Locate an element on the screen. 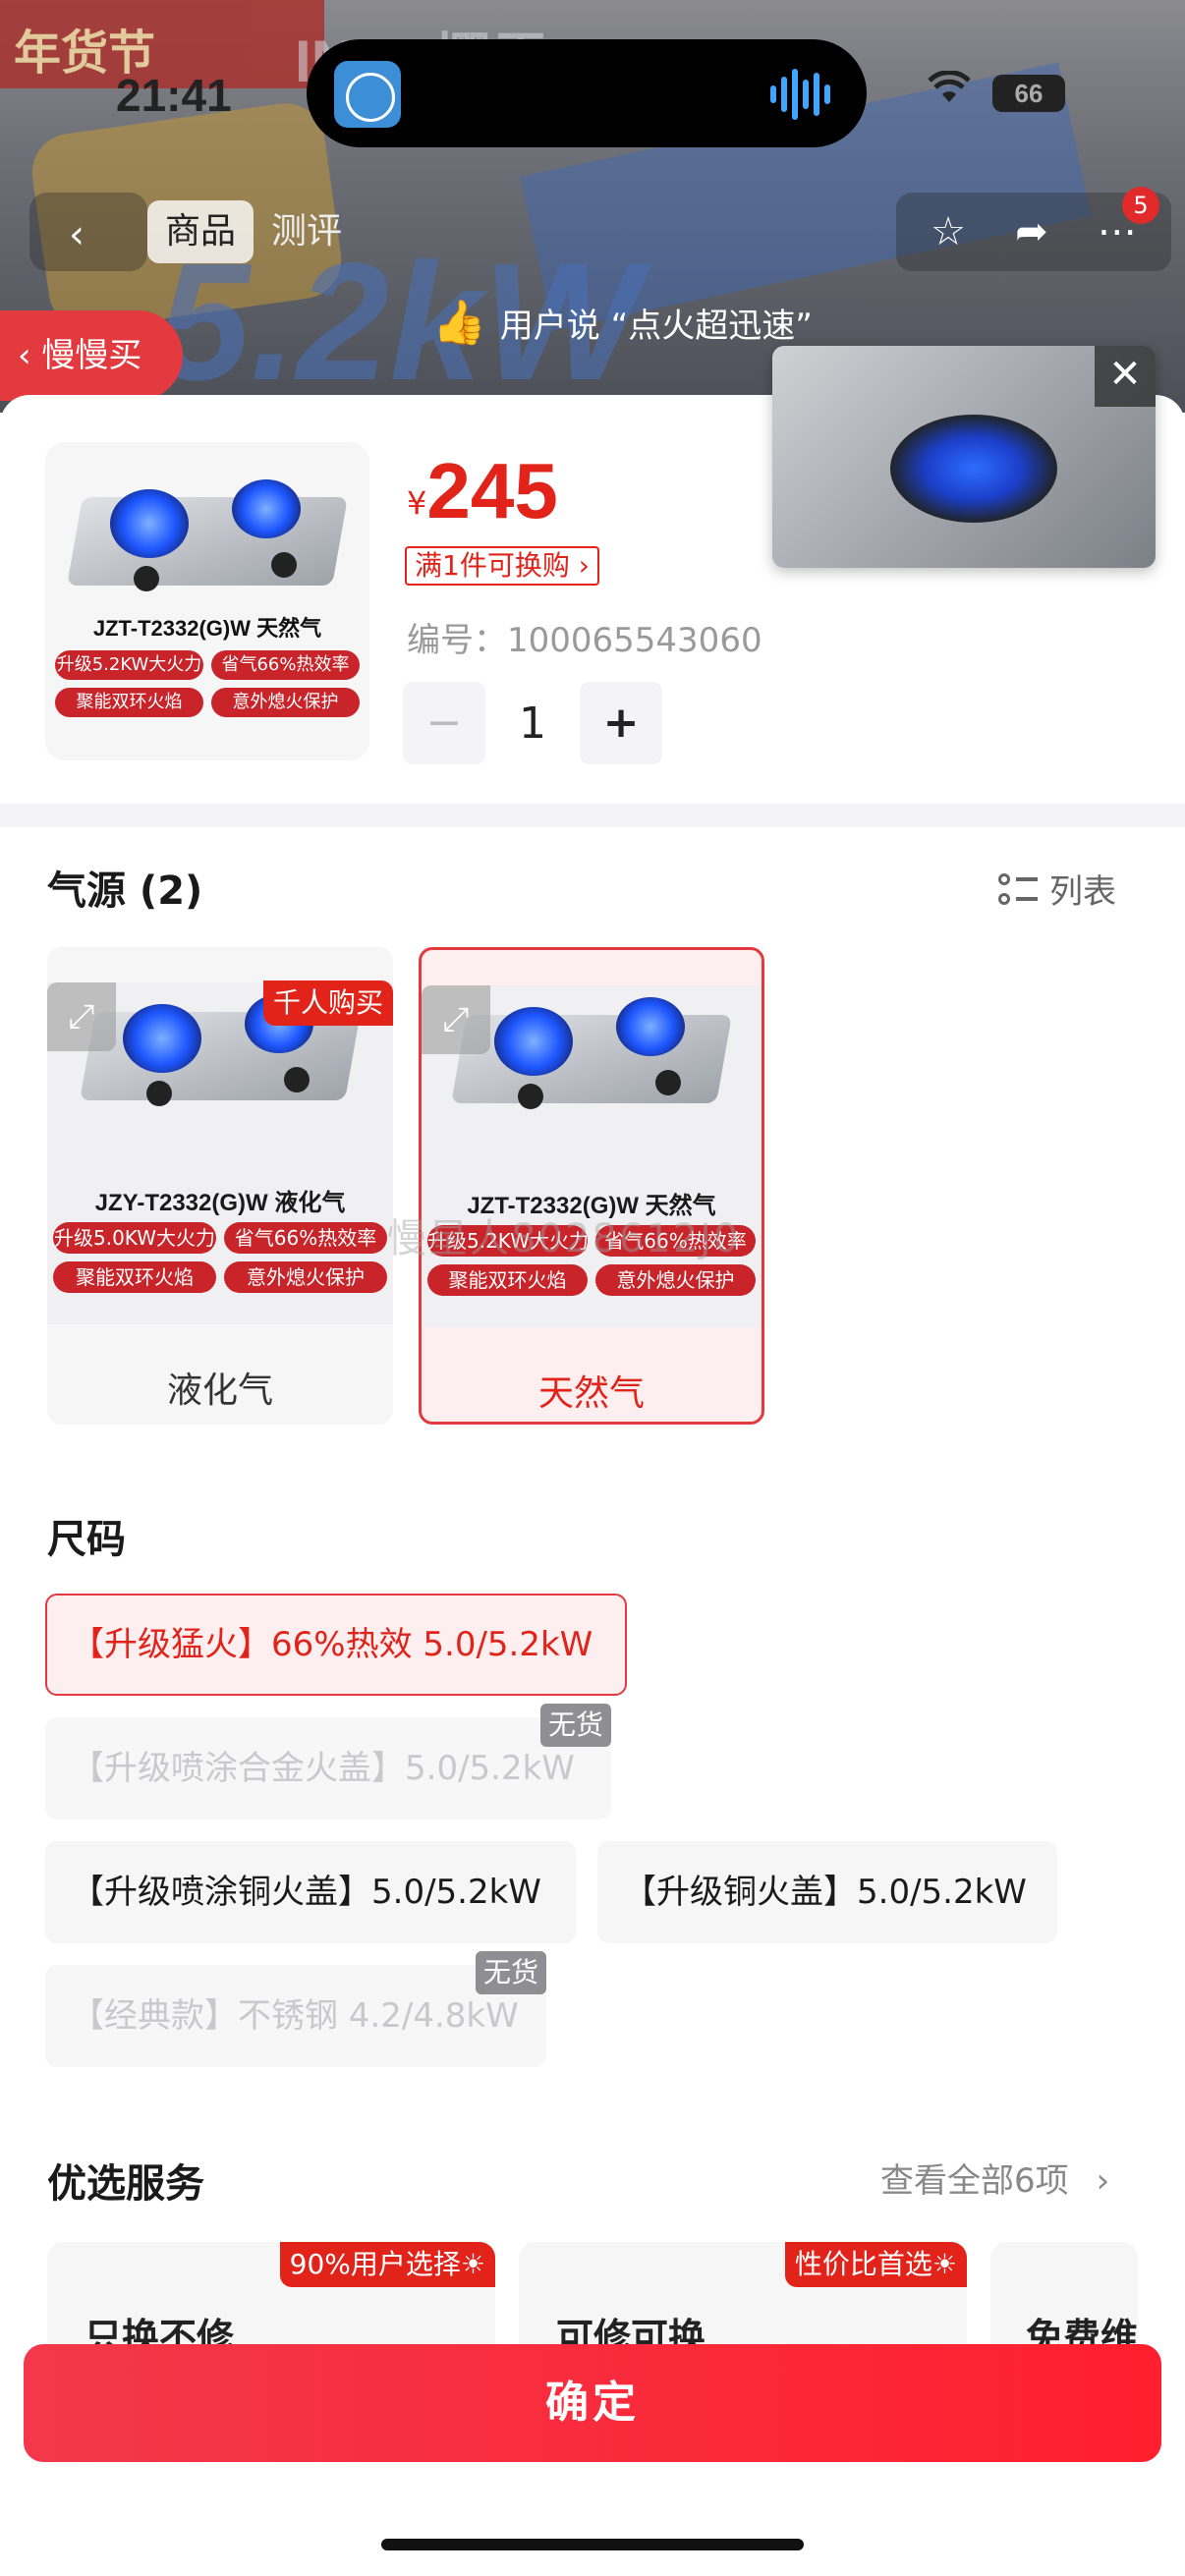 This screenshot has height=2576, width=1185. quantity-stepper: − 1 + is located at coordinates (532, 723).